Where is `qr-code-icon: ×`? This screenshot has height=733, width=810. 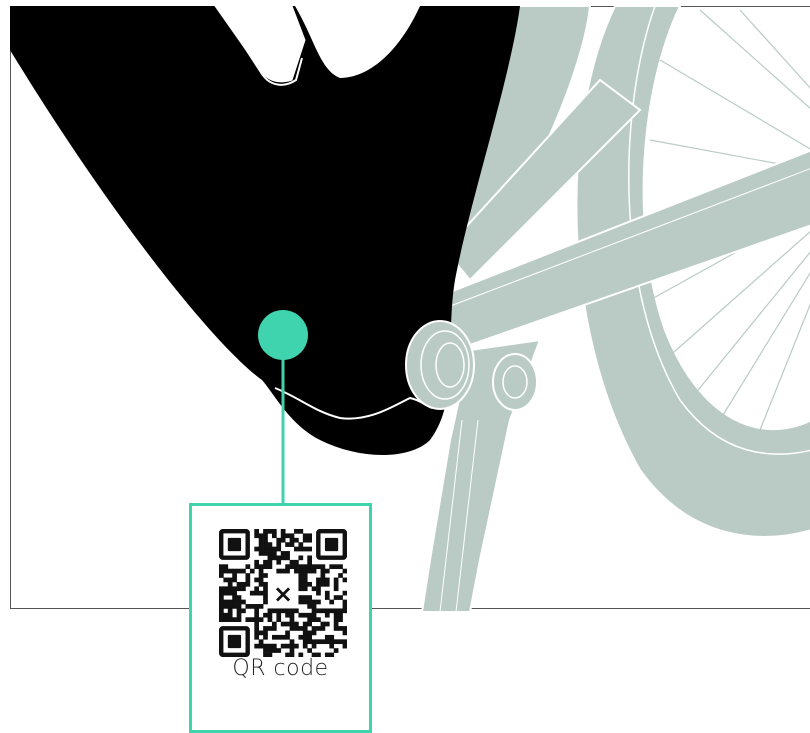
qr-code-icon: × is located at coordinates (283, 593).